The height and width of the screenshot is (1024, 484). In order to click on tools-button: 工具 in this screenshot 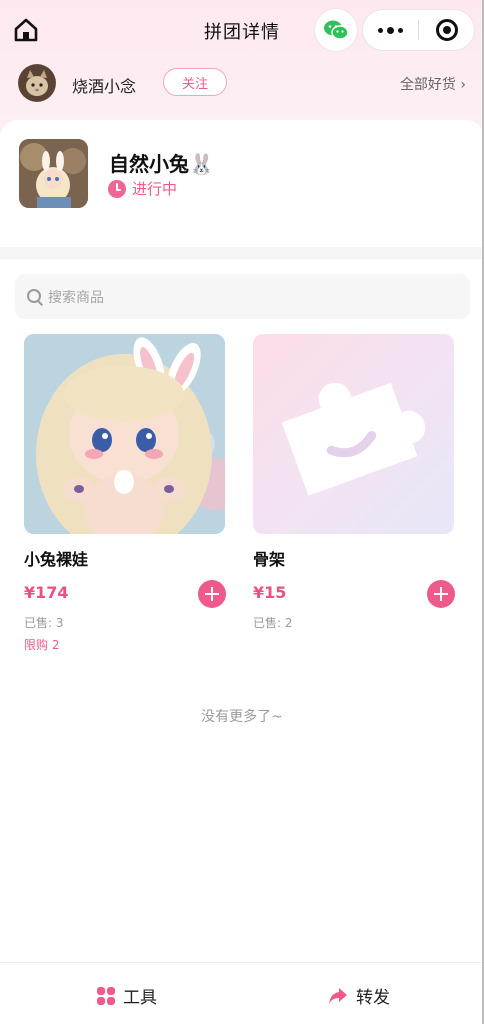, I will do `click(127, 995)`.